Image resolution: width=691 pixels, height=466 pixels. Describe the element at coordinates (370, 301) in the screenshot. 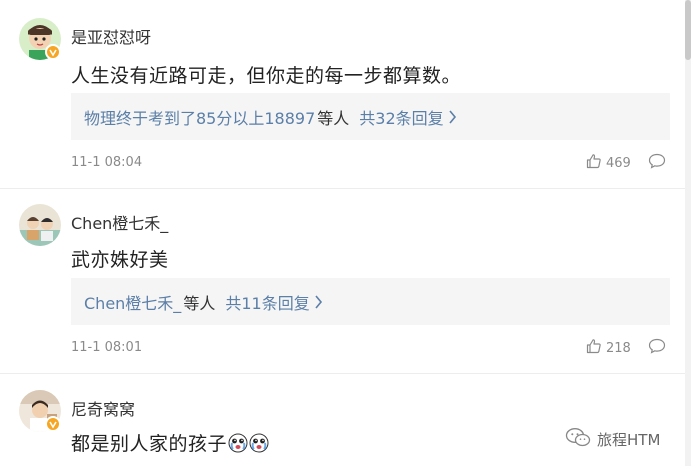

I see `reply-summary: Chen橙七禾_ 等人 共11条回复` at that location.